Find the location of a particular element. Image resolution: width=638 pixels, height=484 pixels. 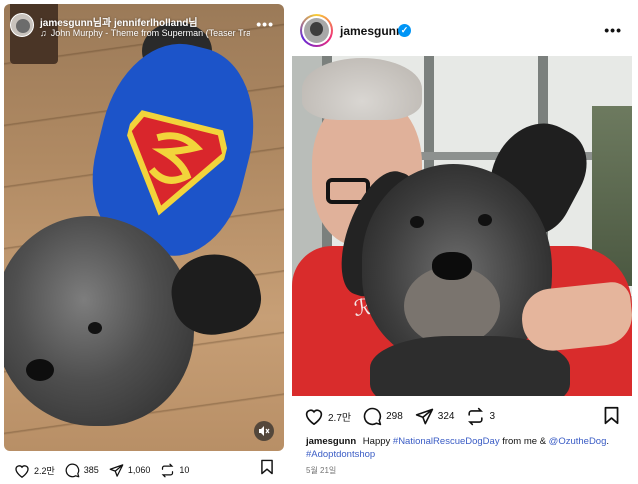

share-count: 324 is located at coordinates (446, 416).